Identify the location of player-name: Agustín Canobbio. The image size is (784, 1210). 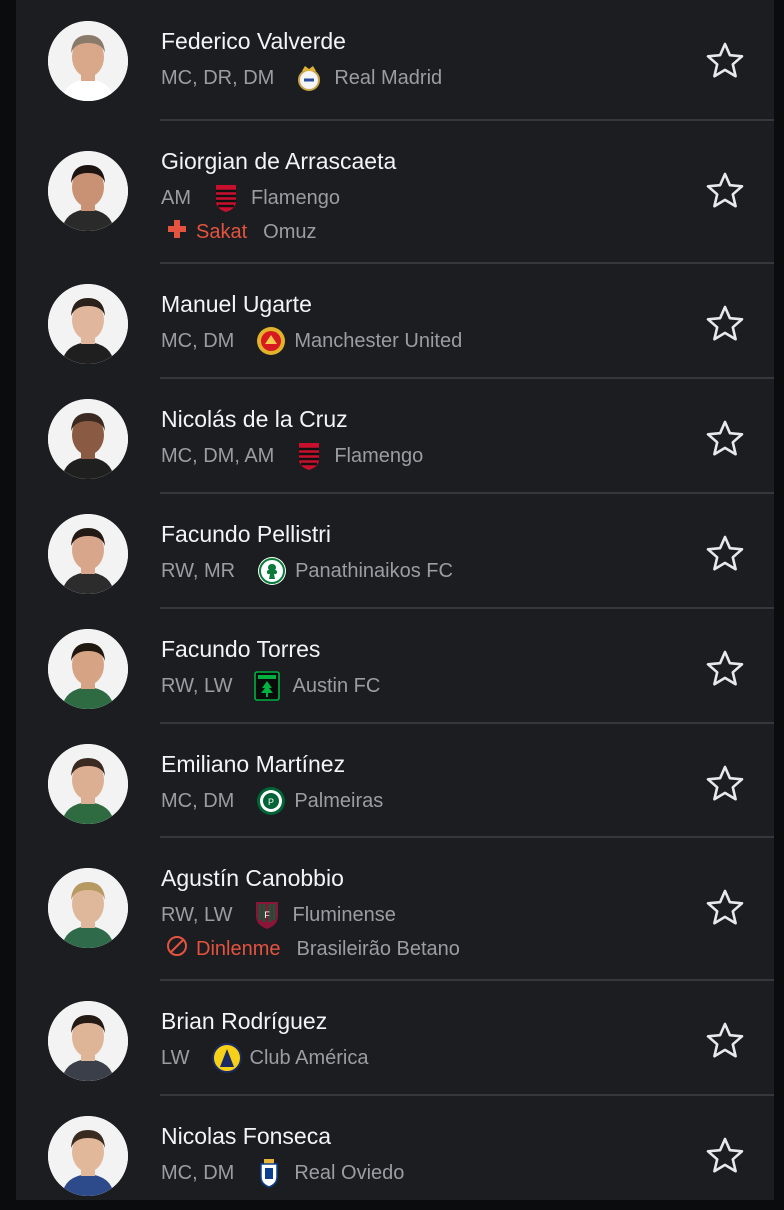
(252, 878).